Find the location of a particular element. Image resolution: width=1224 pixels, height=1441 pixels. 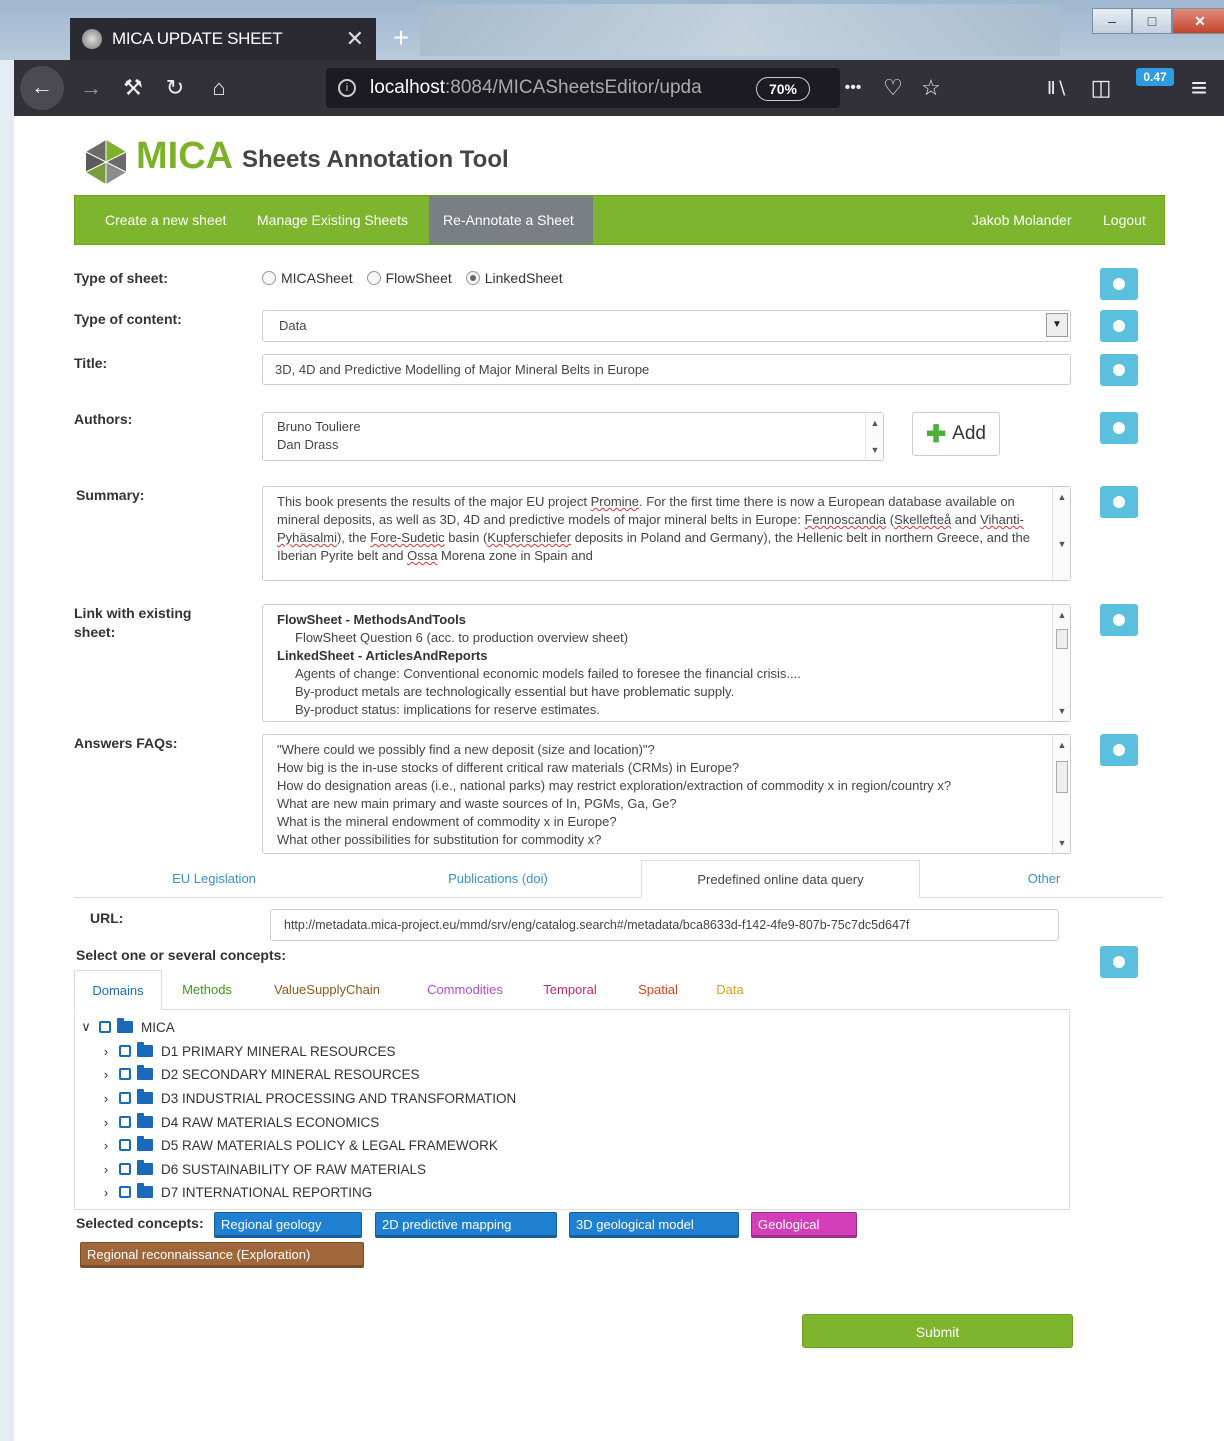

info-button-summary is located at coordinates (1119, 502).